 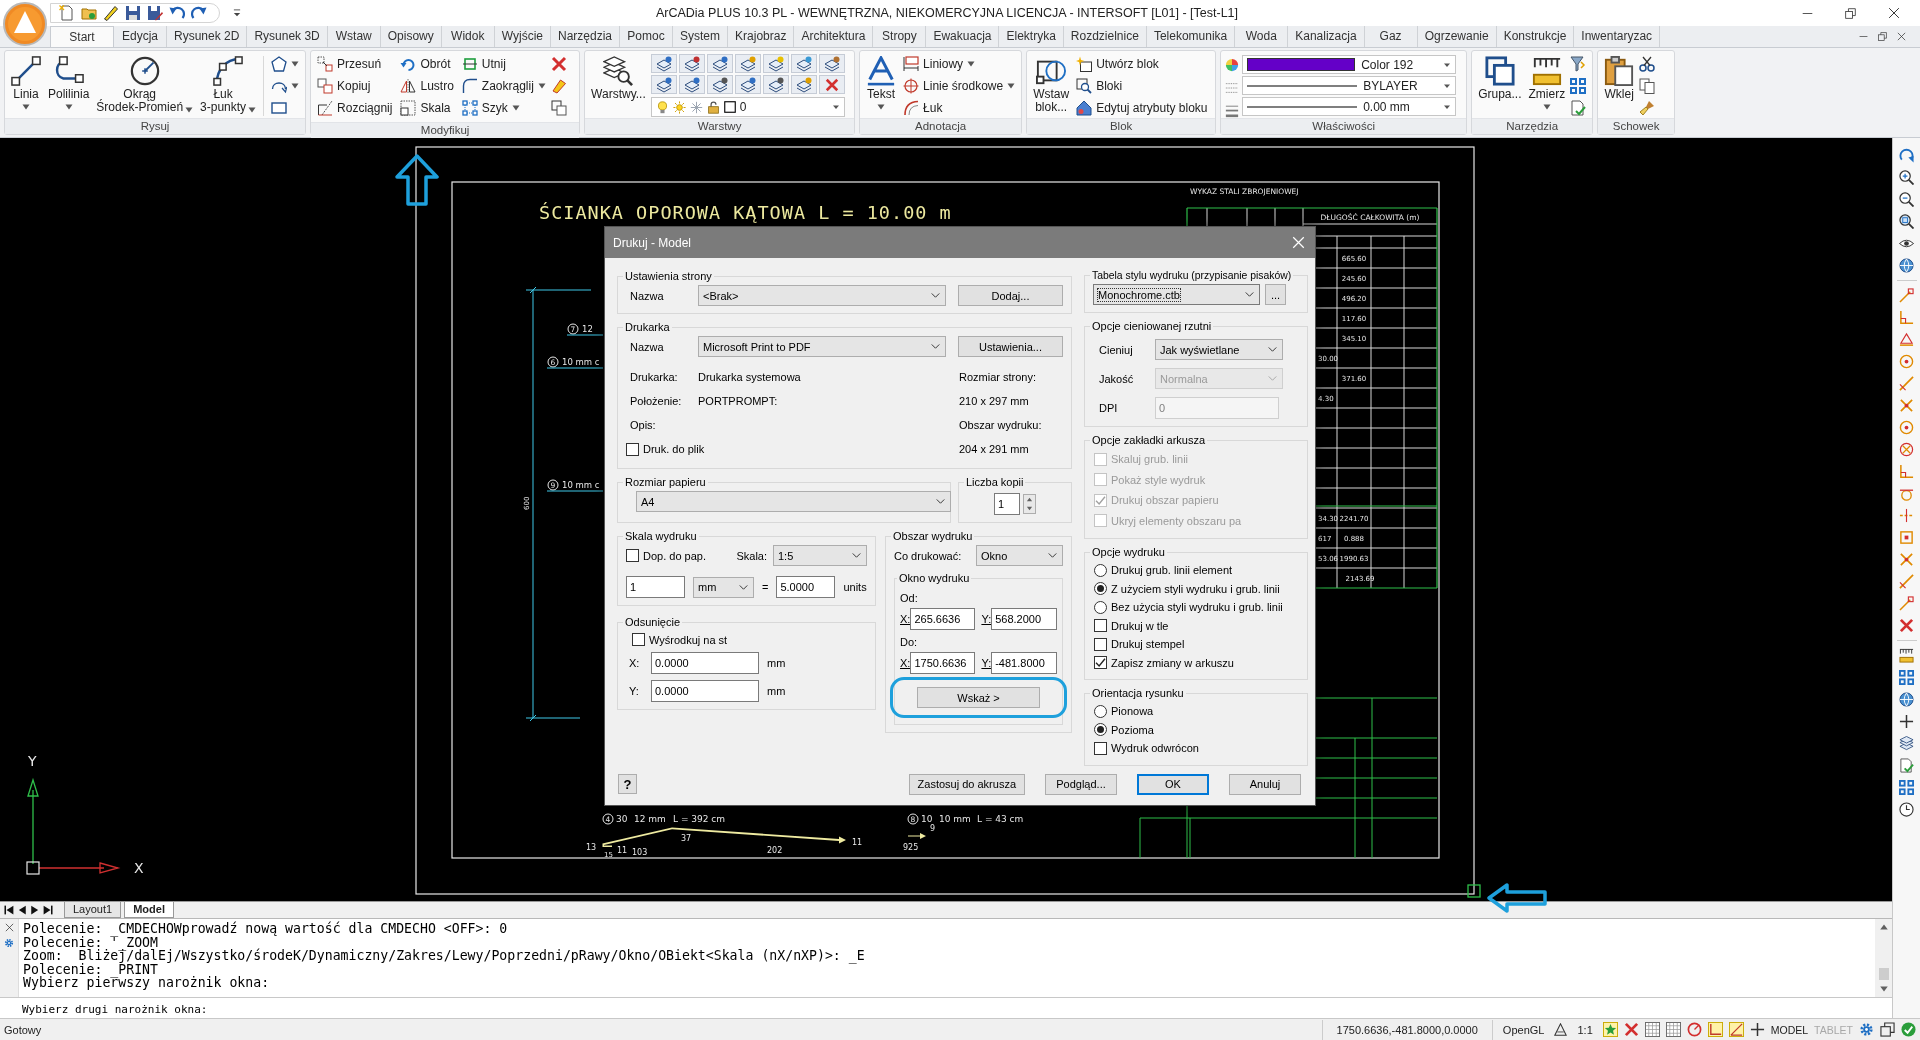 What do you see at coordinates (145, 85) in the screenshot?
I see `ribbon-button: Okrąg Środek-Promień` at bounding box center [145, 85].